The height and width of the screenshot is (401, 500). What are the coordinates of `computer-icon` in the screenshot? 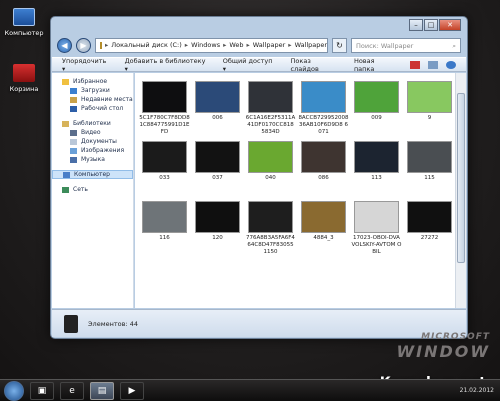 It's located at (24, 17).